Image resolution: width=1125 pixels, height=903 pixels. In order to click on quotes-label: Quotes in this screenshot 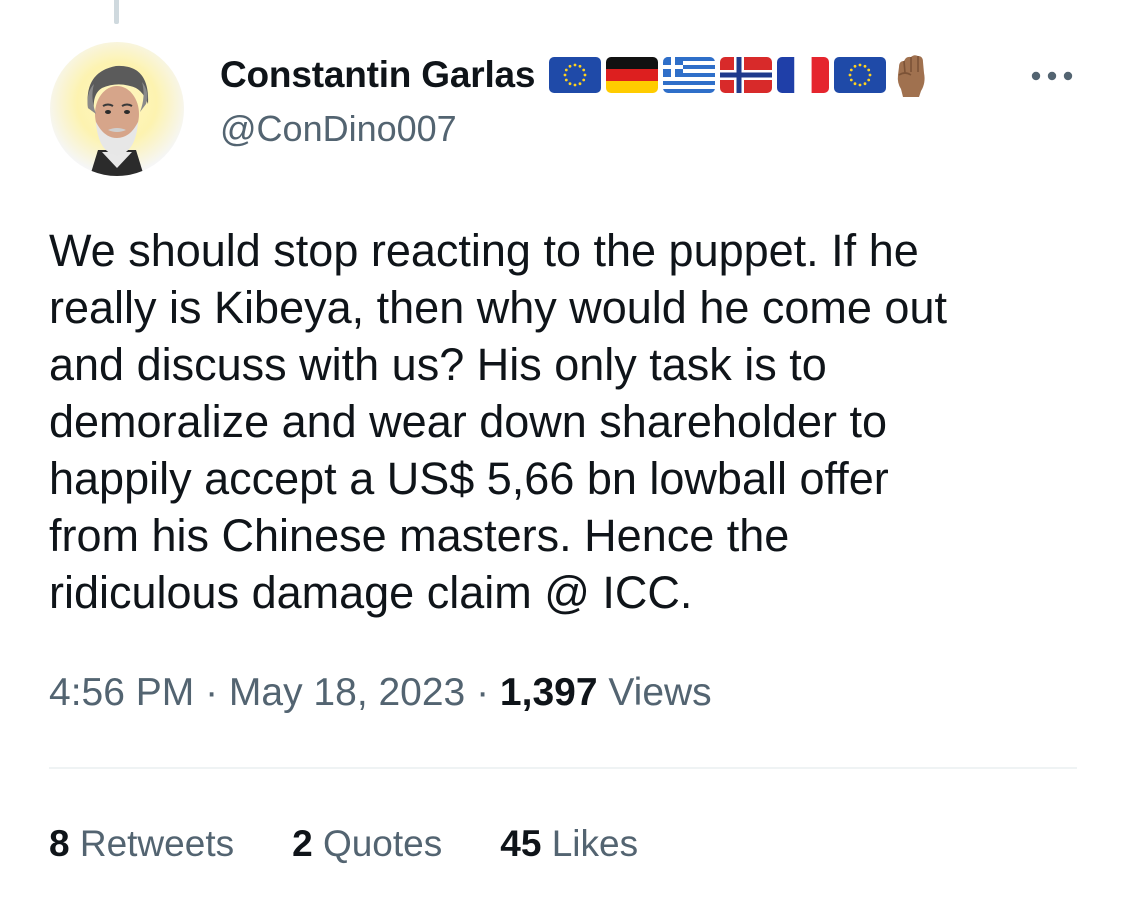, I will do `click(382, 843)`.